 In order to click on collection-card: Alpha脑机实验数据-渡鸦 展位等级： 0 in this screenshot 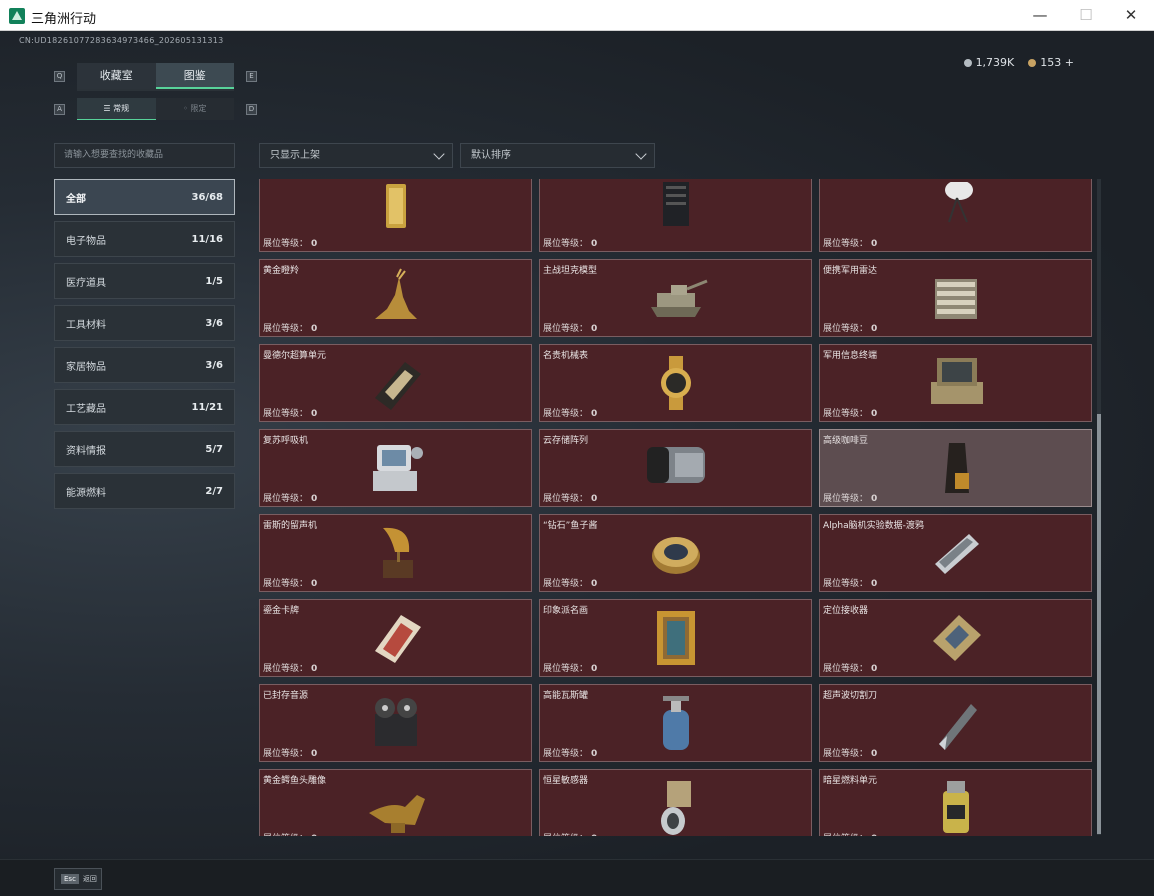, I will do `click(955, 553)`.